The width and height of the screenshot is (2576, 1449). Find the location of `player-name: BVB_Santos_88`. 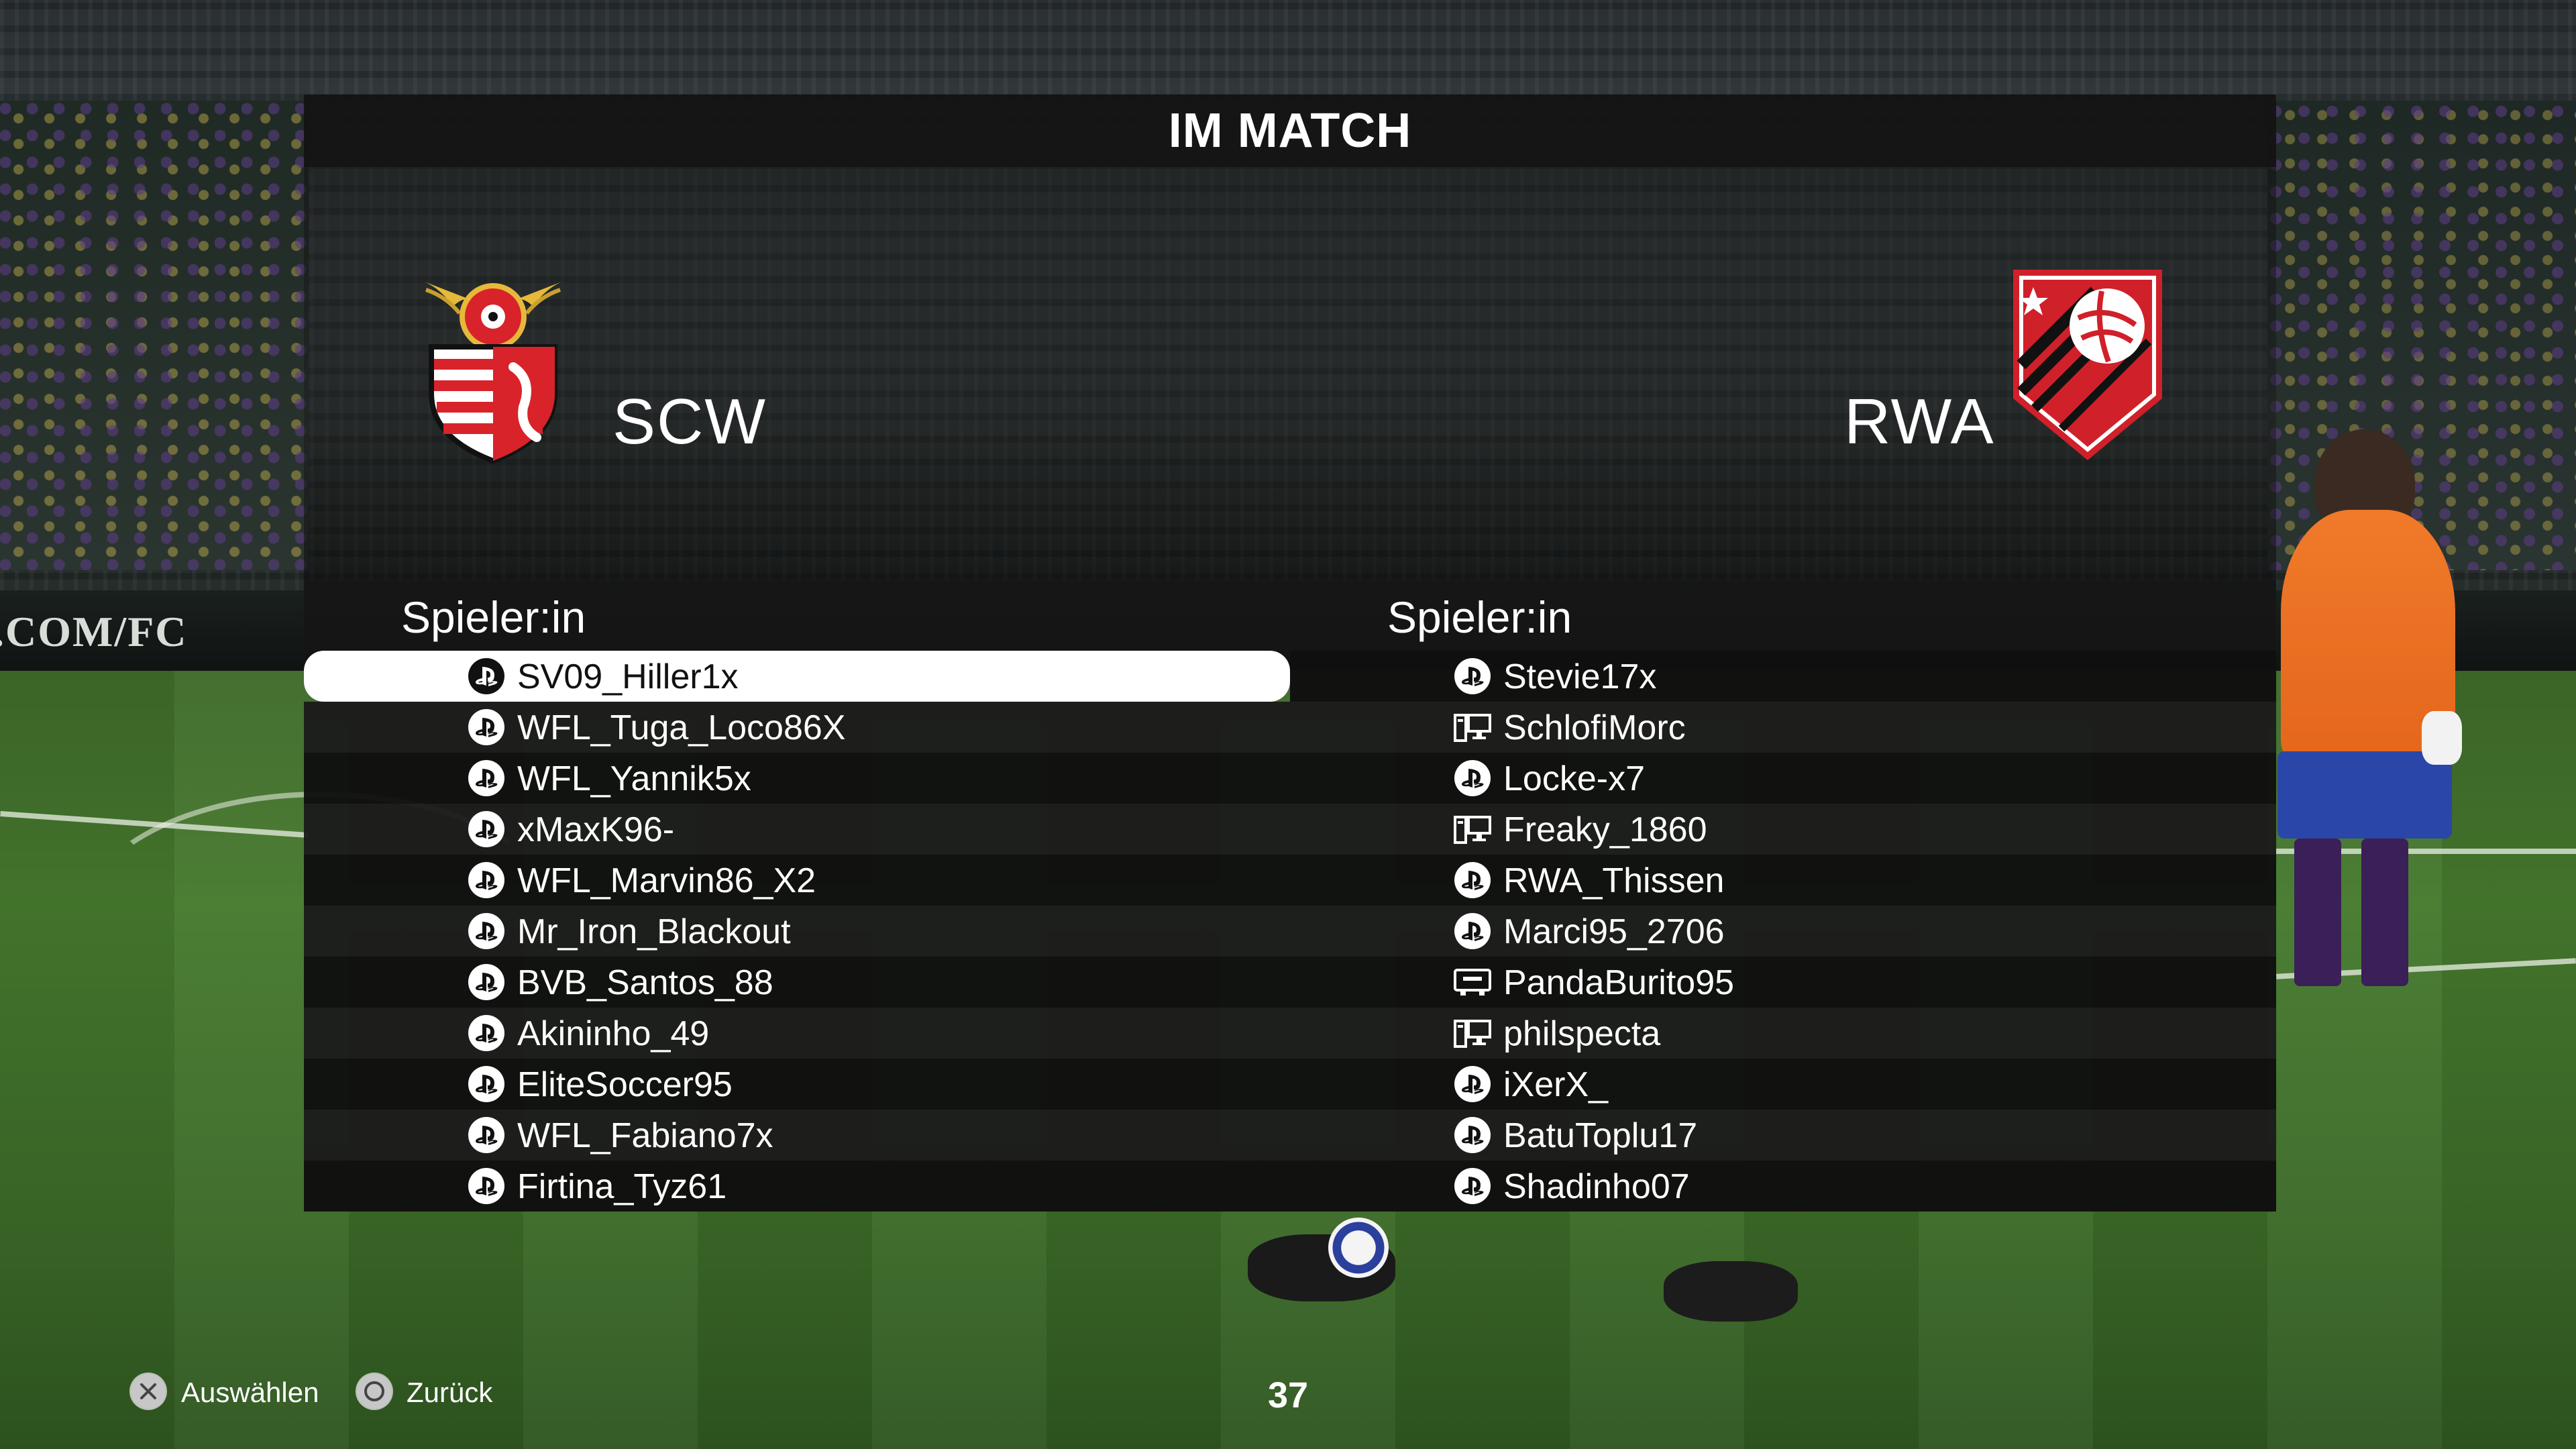

player-name: BVB_Santos_88 is located at coordinates (645, 982).